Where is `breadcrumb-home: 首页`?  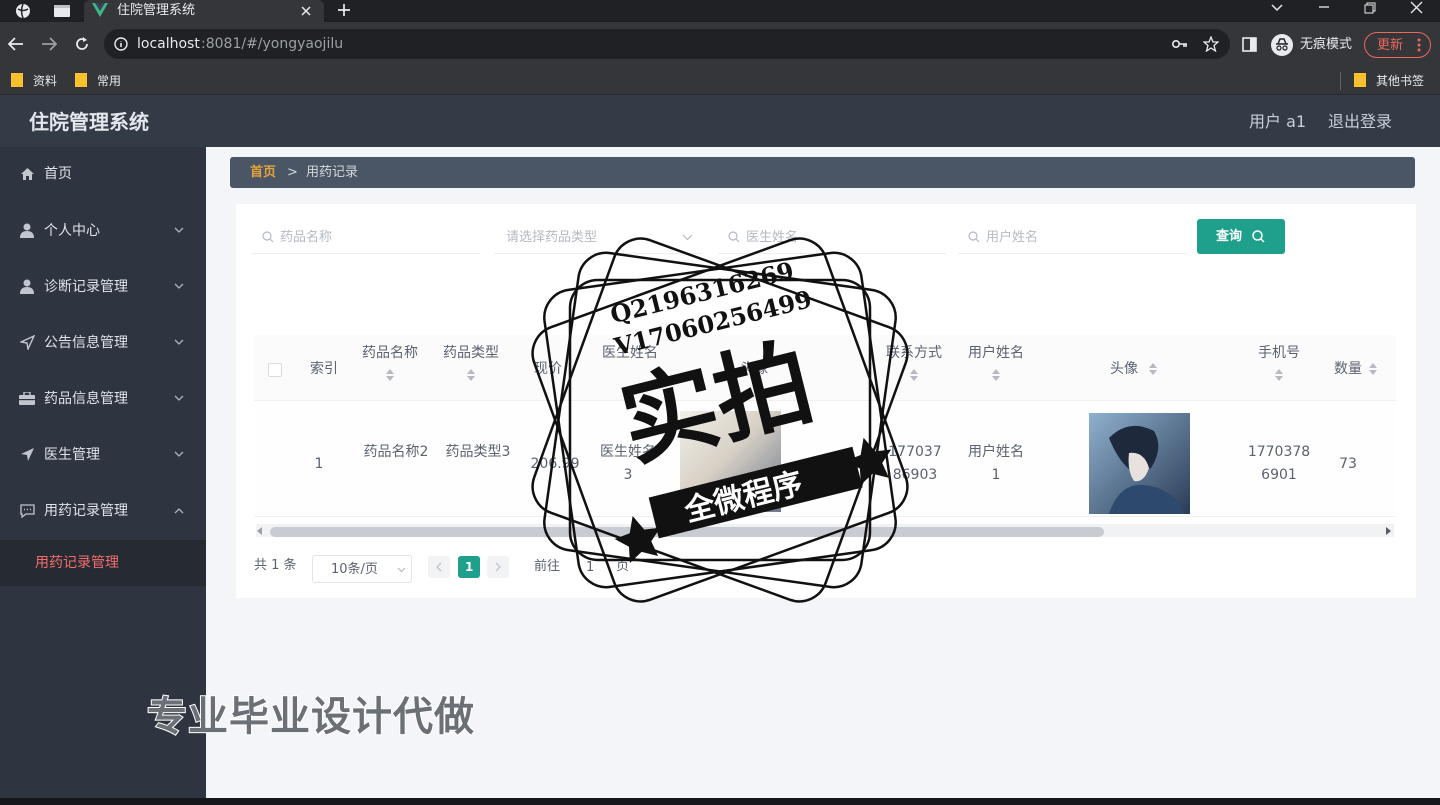 breadcrumb-home: 首页 is located at coordinates (263, 172).